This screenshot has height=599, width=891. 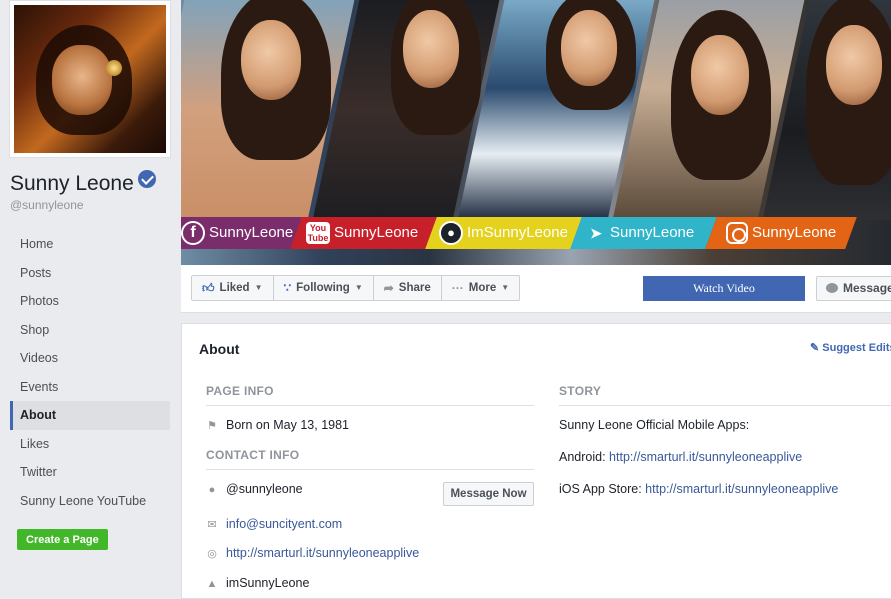 I want to click on social-twitter-label: SunnyLeone, so click(x=652, y=232).